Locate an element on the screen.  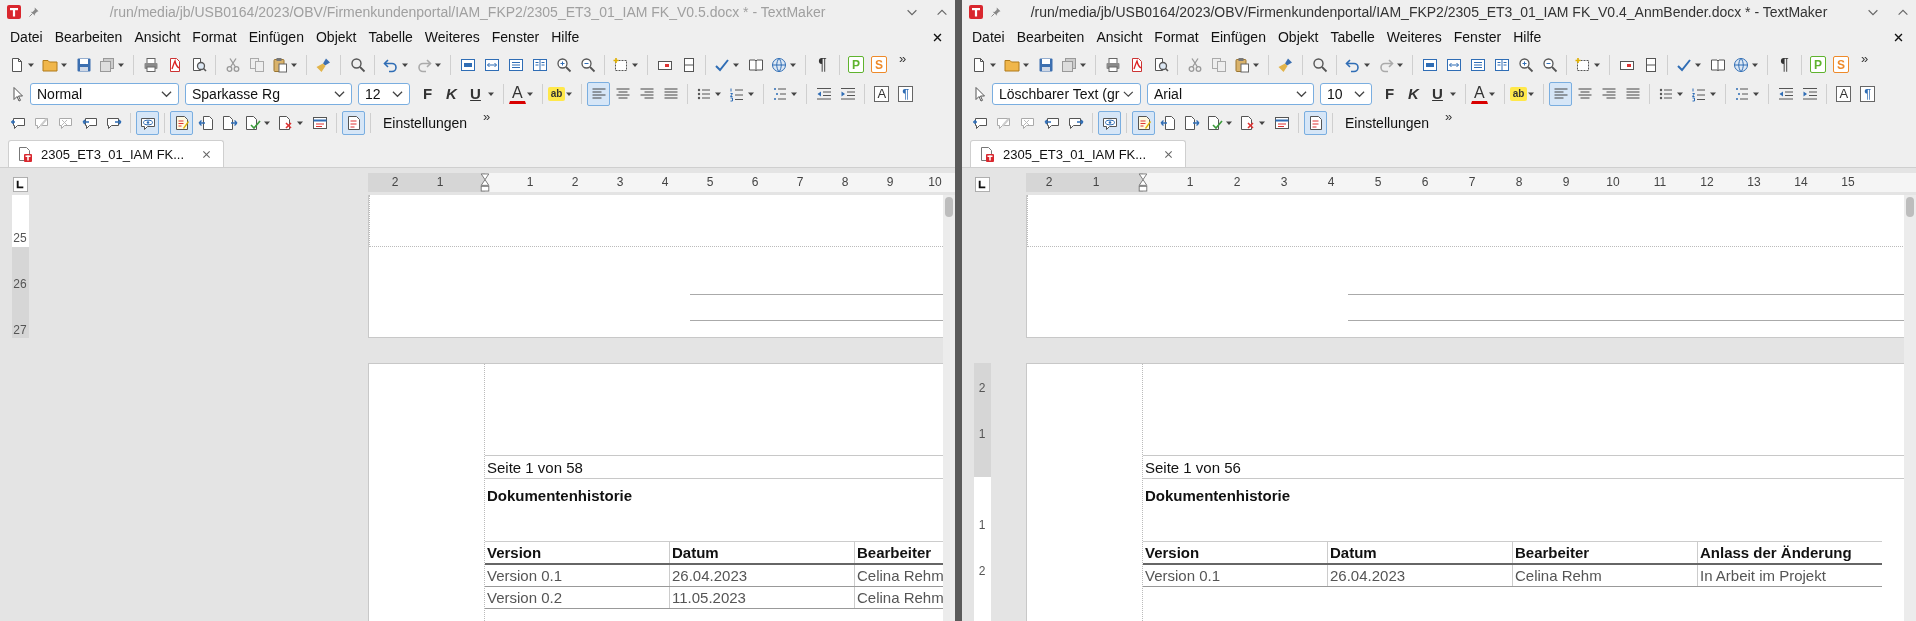
two-pages-icon is located at coordinates (1501, 64).